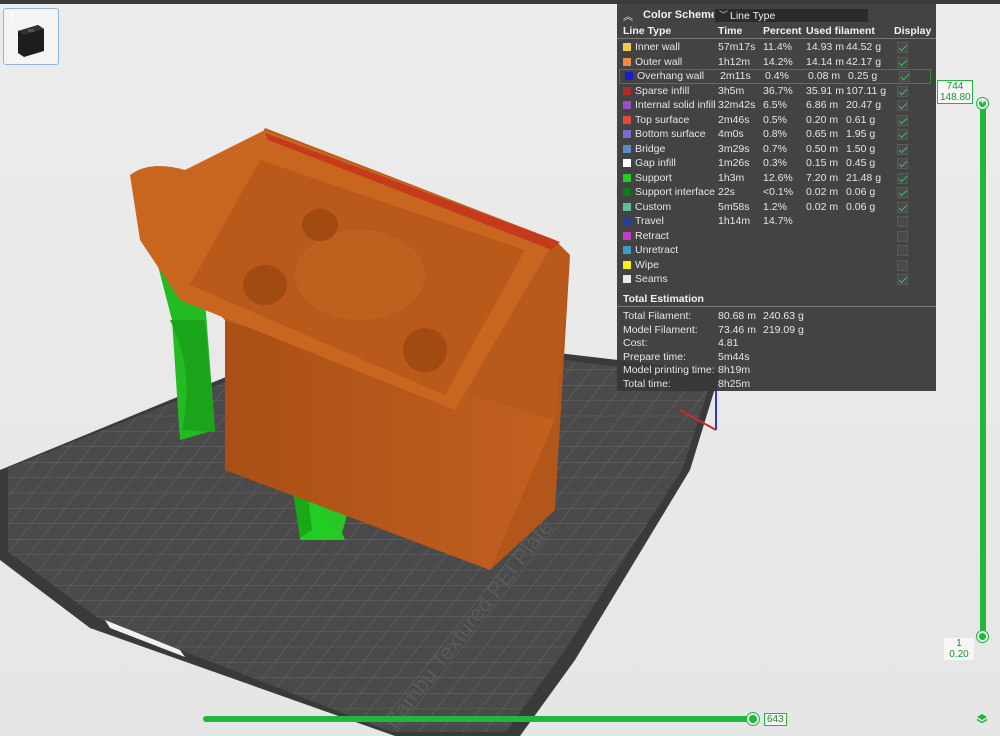 This screenshot has width=1000, height=736. What do you see at coordinates (753, 719) in the screenshot?
I see `move-slider-handle` at bounding box center [753, 719].